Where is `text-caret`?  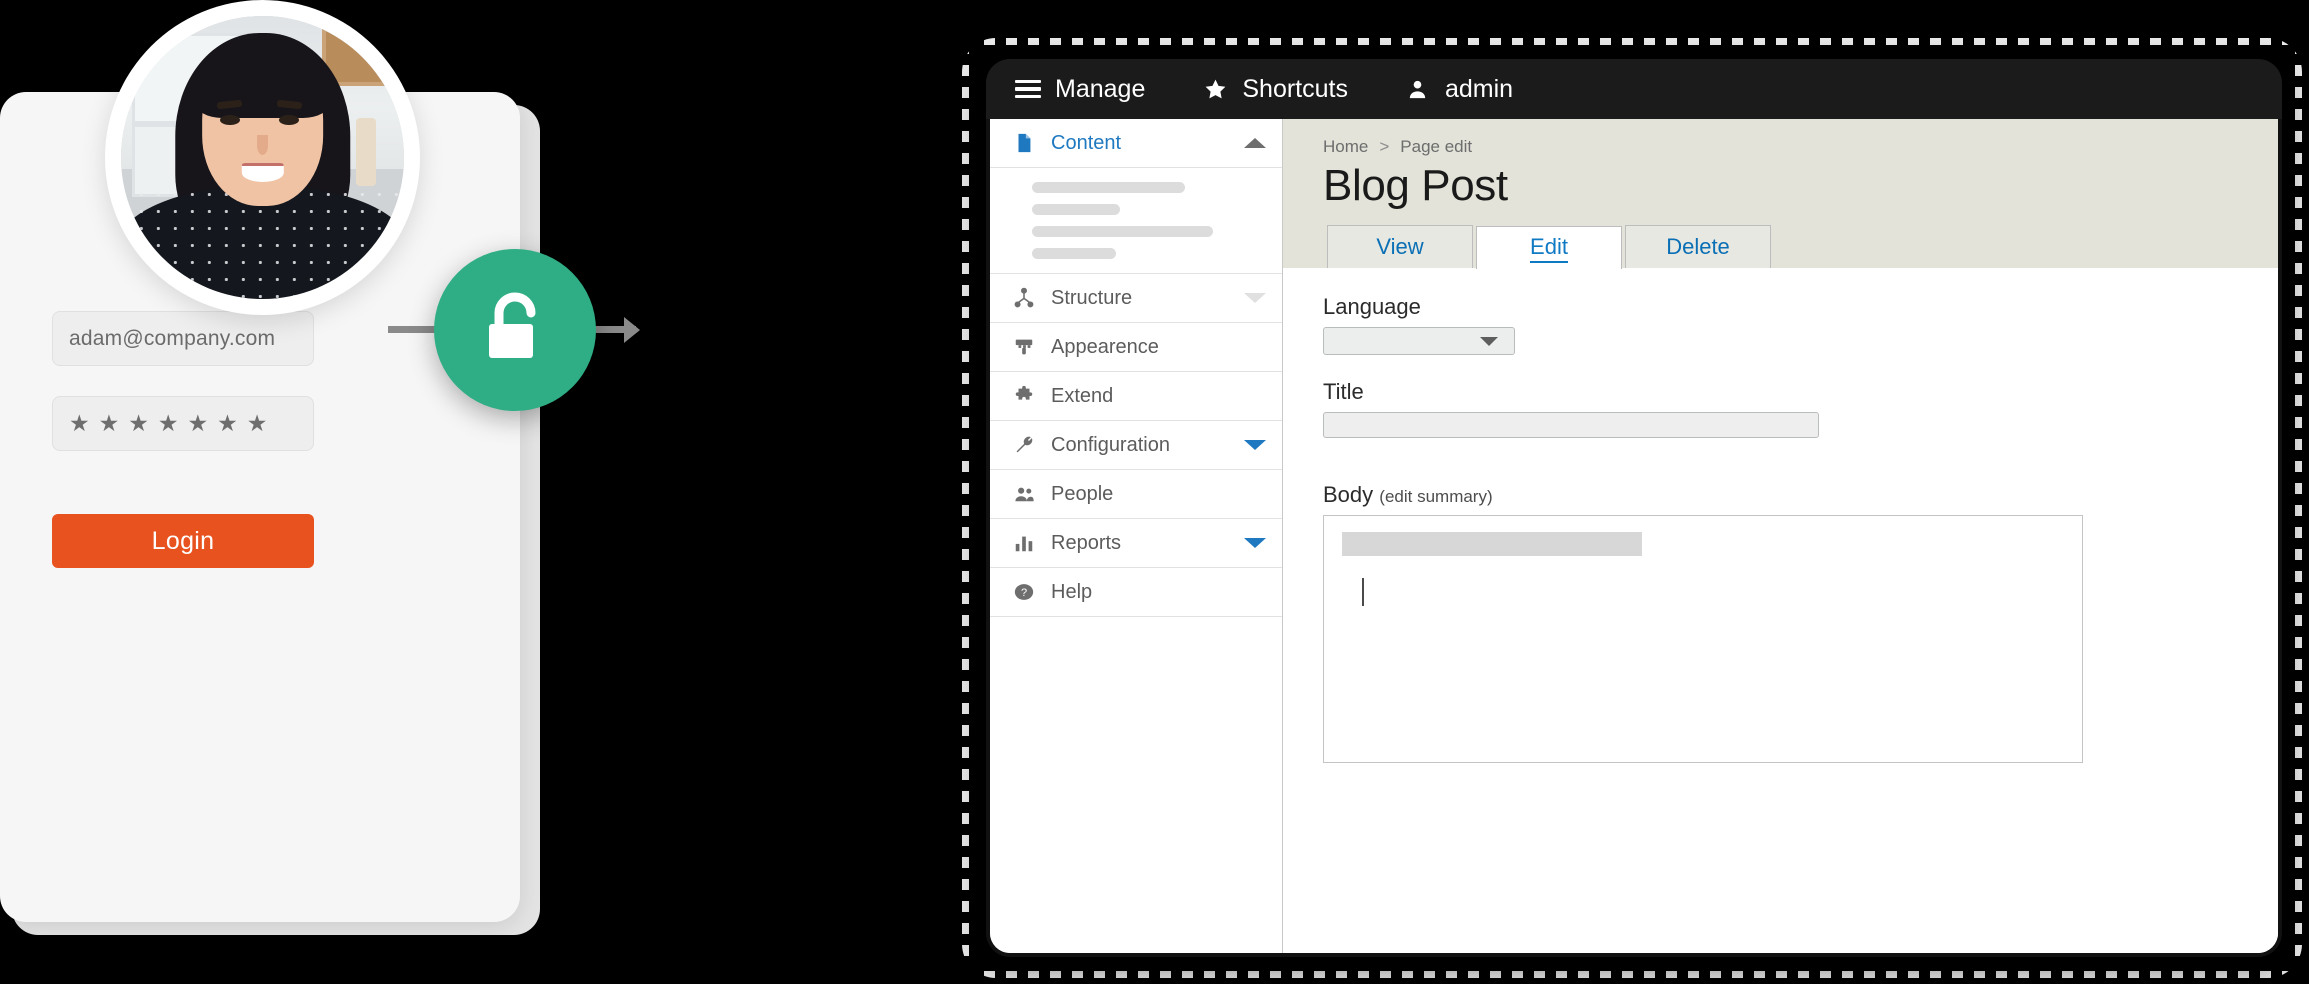 text-caret is located at coordinates (1363, 592).